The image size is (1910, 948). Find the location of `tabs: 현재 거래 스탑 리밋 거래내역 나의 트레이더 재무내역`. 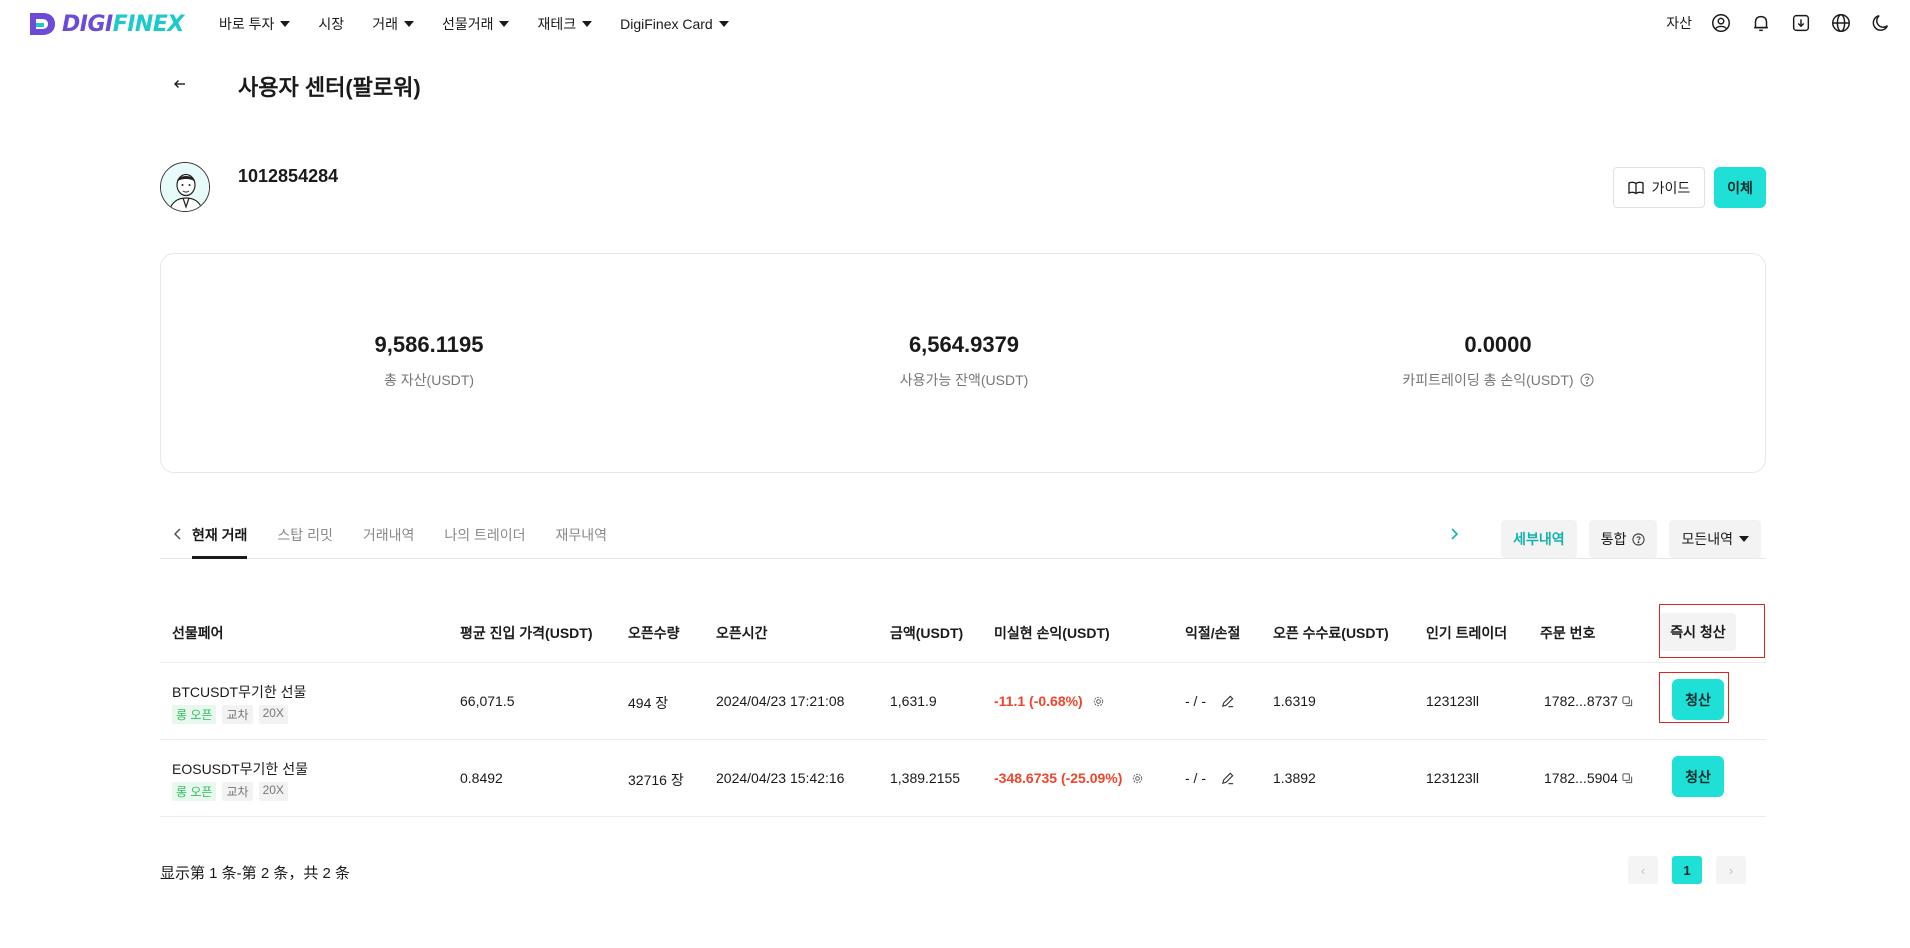

tabs: 현재 거래 스탑 리밋 거래내역 나의 트레이더 재무내역 is located at coordinates (399, 542).